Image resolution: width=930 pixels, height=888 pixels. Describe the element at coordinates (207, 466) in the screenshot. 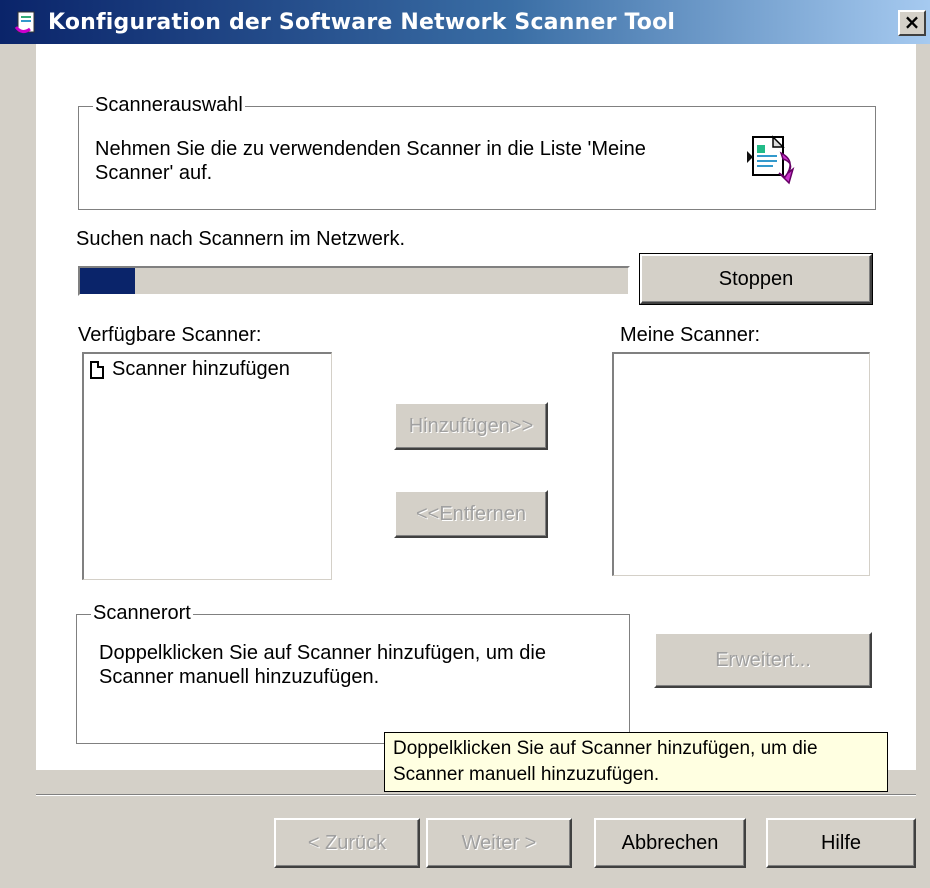

I see `available-scanners-list: Scanner hinzufügen` at that location.